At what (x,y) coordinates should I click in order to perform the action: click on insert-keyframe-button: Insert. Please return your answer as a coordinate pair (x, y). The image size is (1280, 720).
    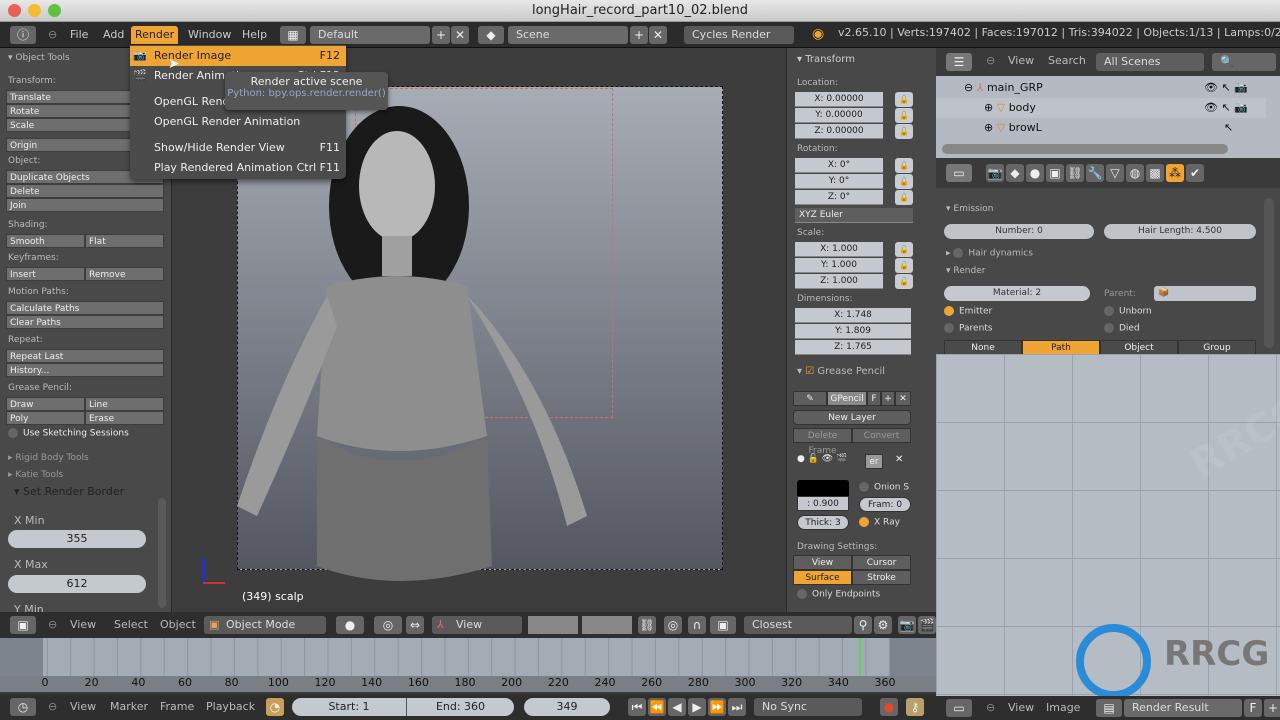
    Looking at the image, I should click on (45, 274).